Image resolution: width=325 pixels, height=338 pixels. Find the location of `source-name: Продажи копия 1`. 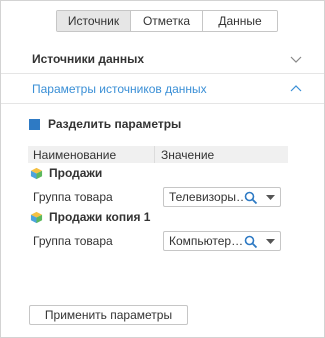

source-name: Продажи копия 1 is located at coordinates (100, 217).